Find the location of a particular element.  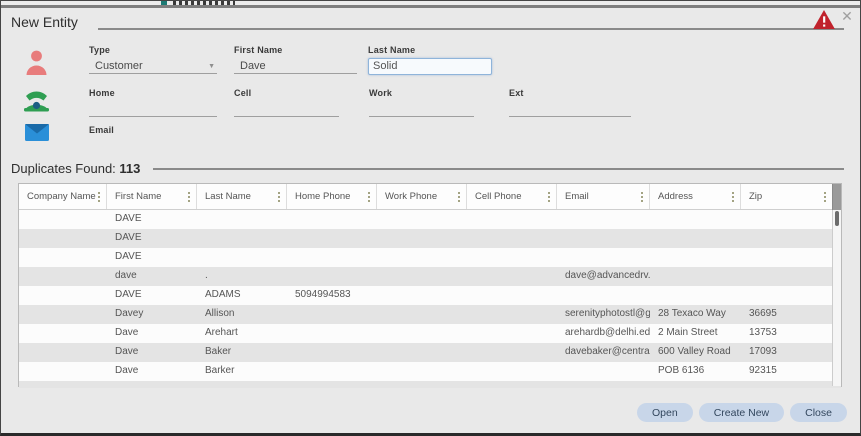

warning-icon is located at coordinates (824, 19).